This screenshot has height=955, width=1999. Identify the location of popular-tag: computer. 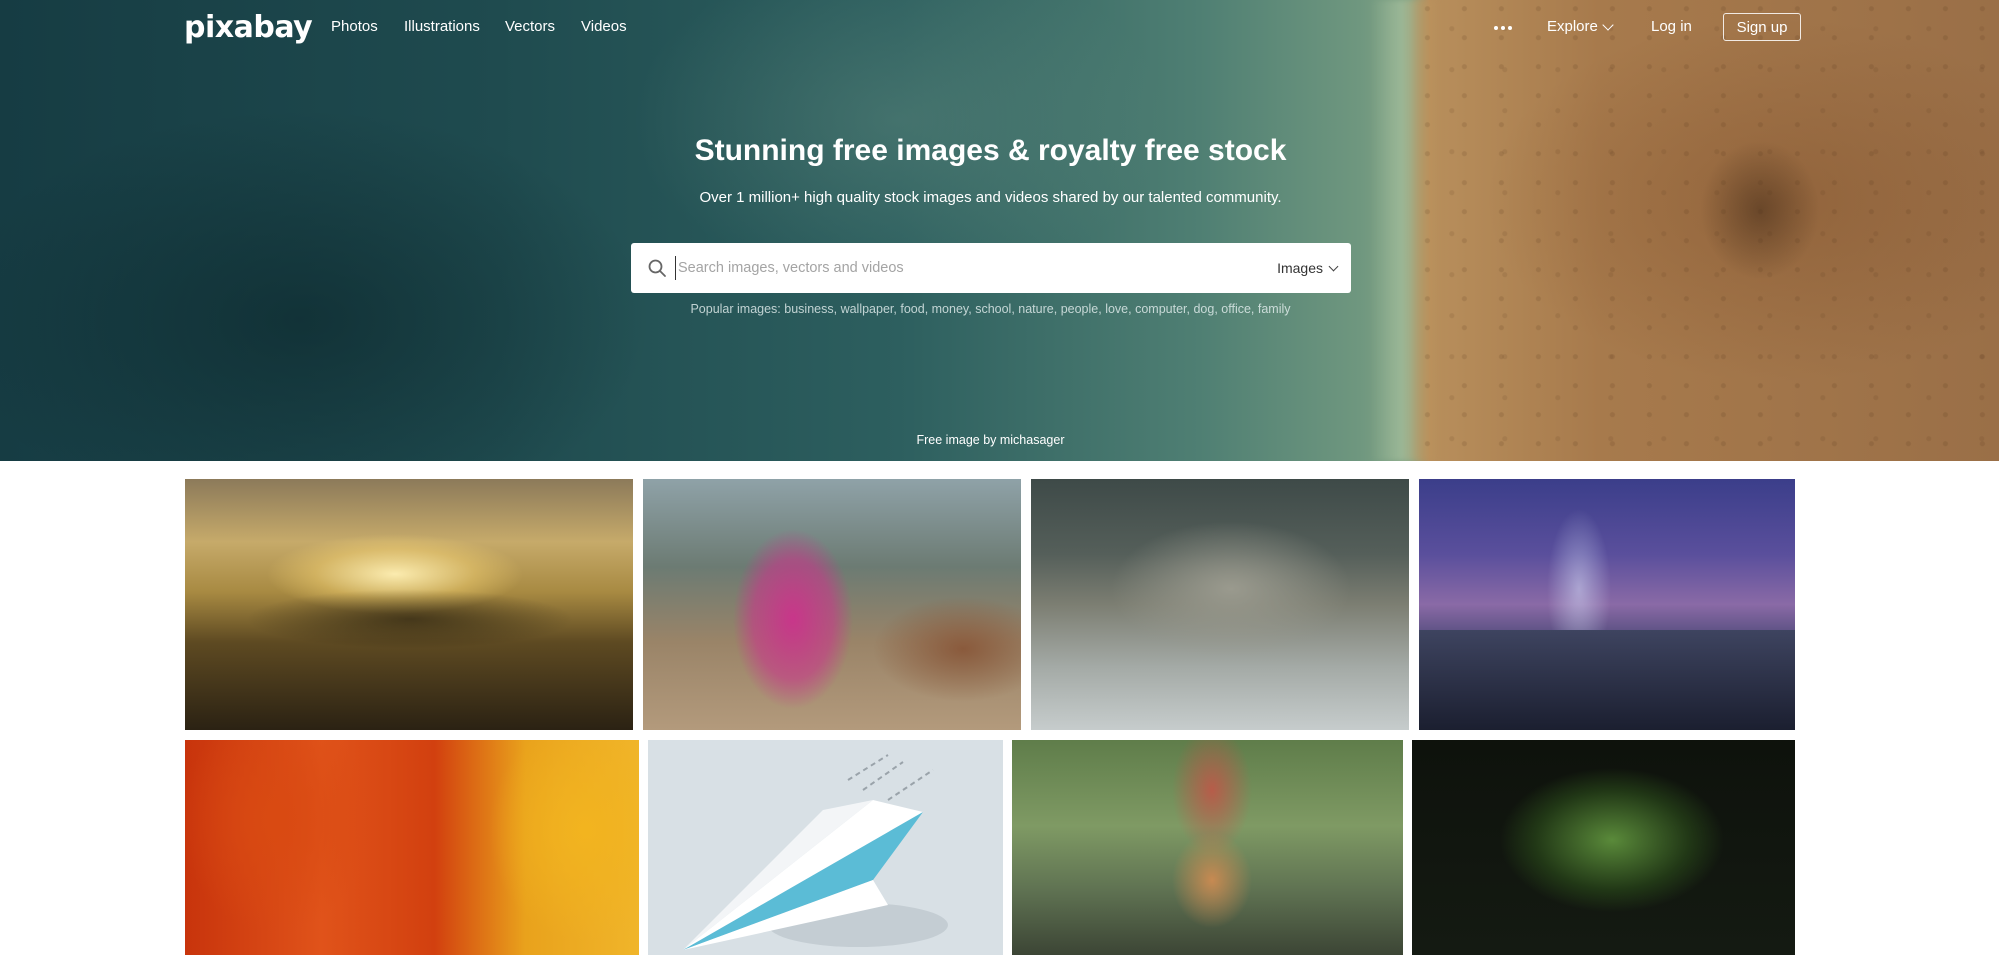
(1160, 309).